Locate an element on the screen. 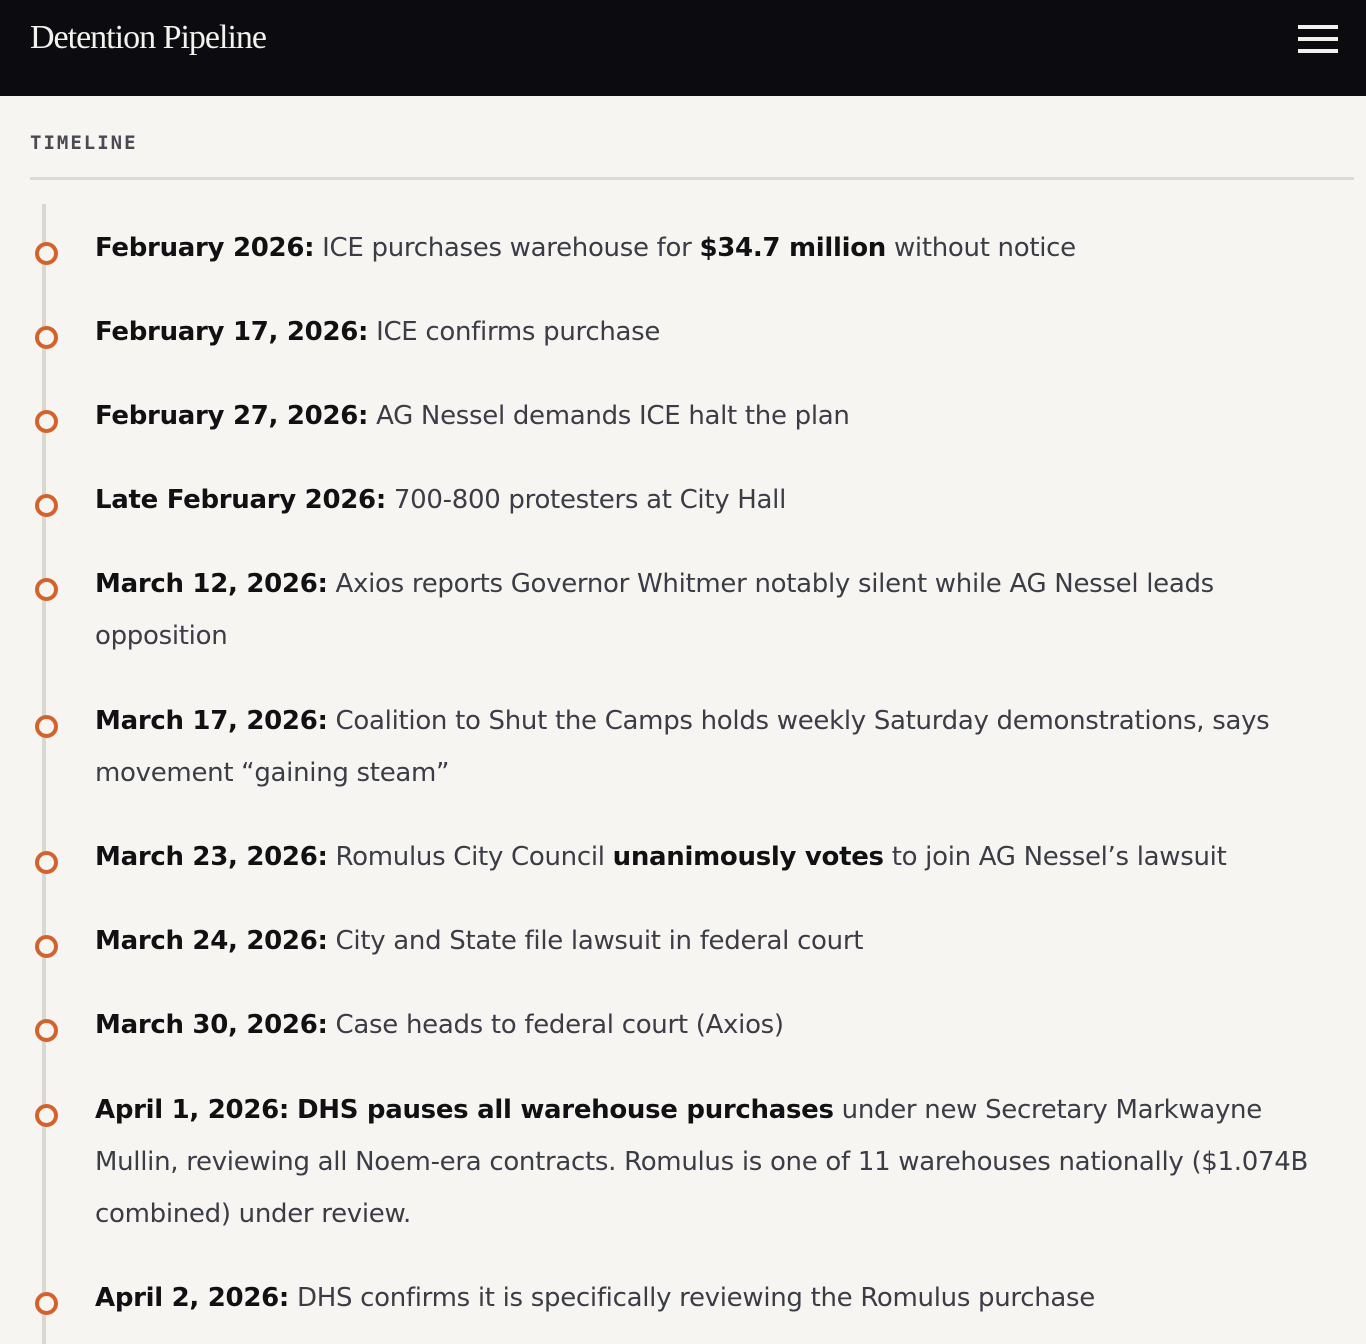 This screenshot has height=1344, width=1366. timeline-text: Romulus City Council is located at coordinates (470, 857).